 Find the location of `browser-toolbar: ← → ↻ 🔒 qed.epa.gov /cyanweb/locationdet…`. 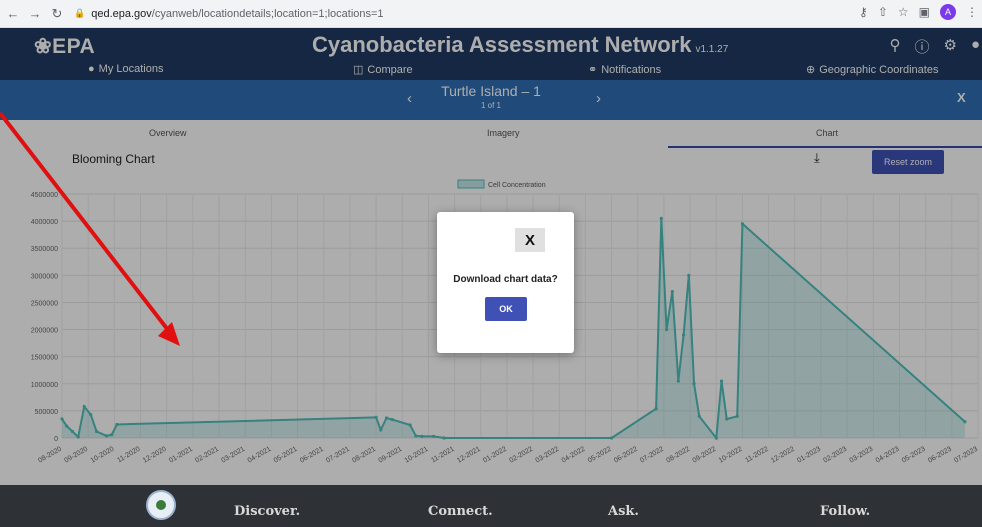

browser-toolbar: ← → ↻ 🔒 qed.epa.gov /cyanweb/locationdet… is located at coordinates (491, 14).